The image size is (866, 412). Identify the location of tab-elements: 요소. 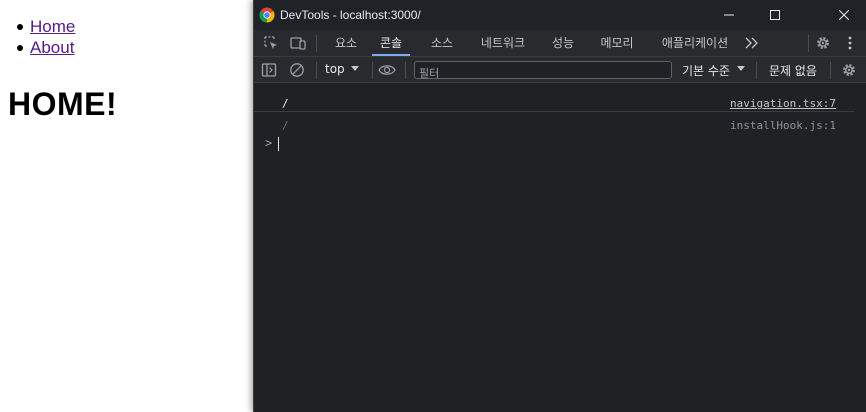
(346, 43).